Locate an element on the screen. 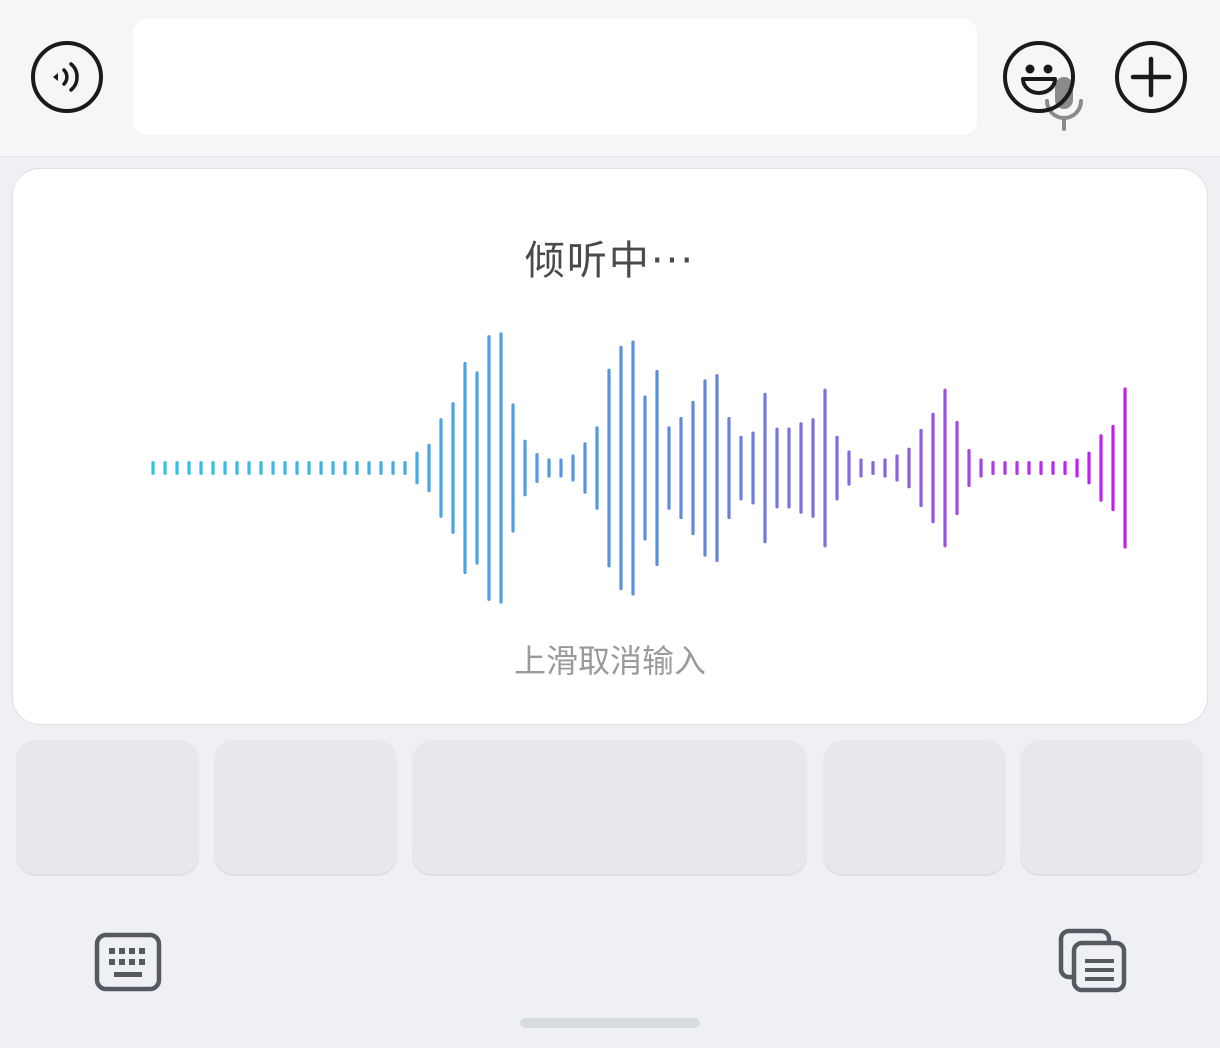 The height and width of the screenshot is (1048, 1220). smiley-icon is located at coordinates (1039, 79).